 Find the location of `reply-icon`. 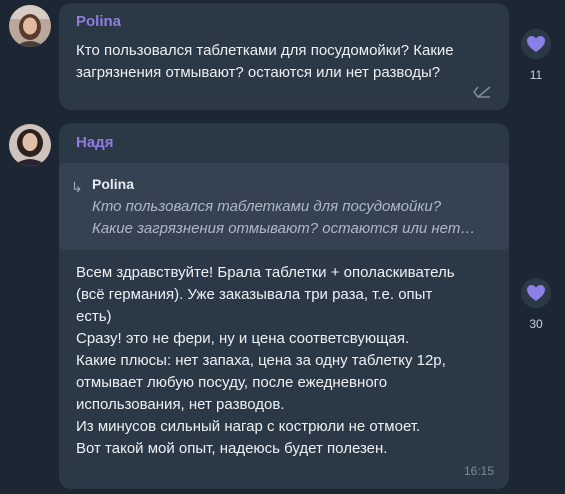

reply-icon is located at coordinates (482, 93).